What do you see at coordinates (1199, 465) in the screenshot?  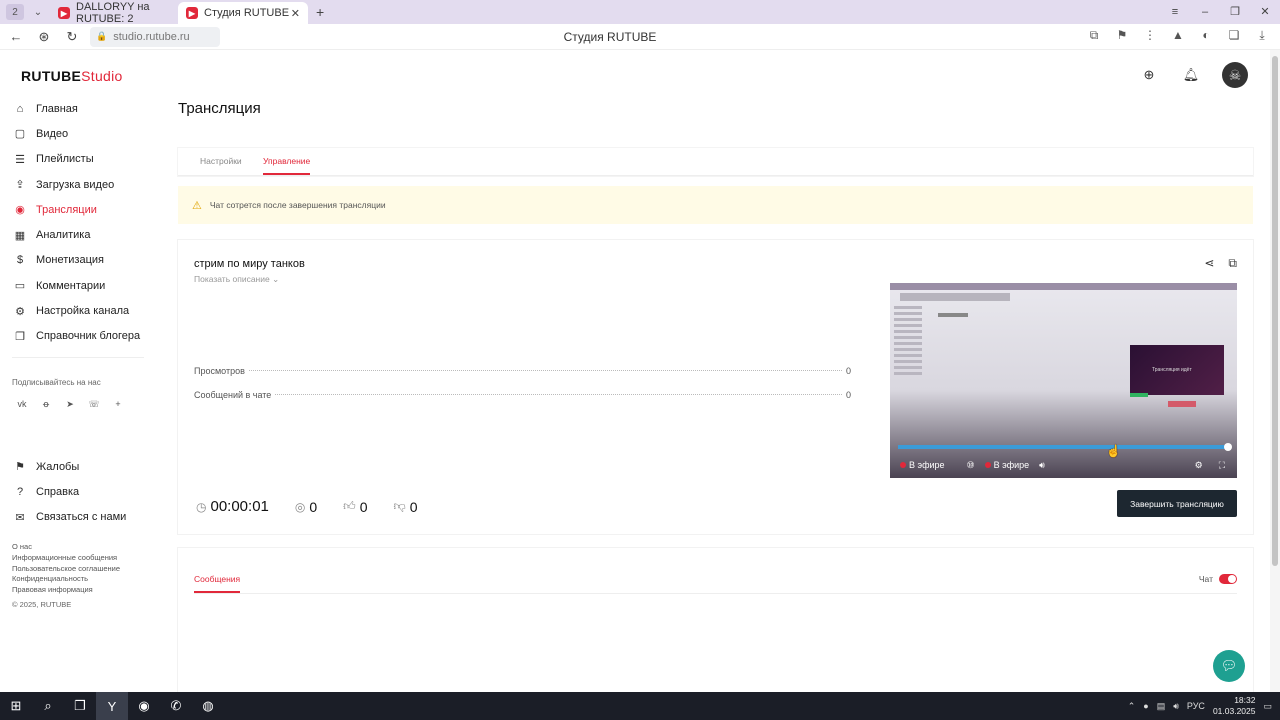 I see `settings-icon: ⚙` at bounding box center [1199, 465].